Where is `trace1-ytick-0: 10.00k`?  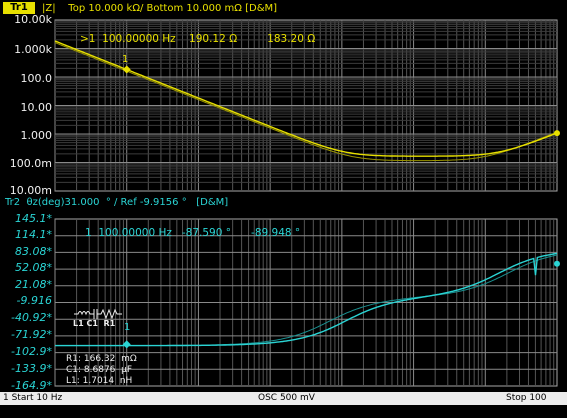
trace1-ytick-0: 10.00k is located at coordinates (33, 19).